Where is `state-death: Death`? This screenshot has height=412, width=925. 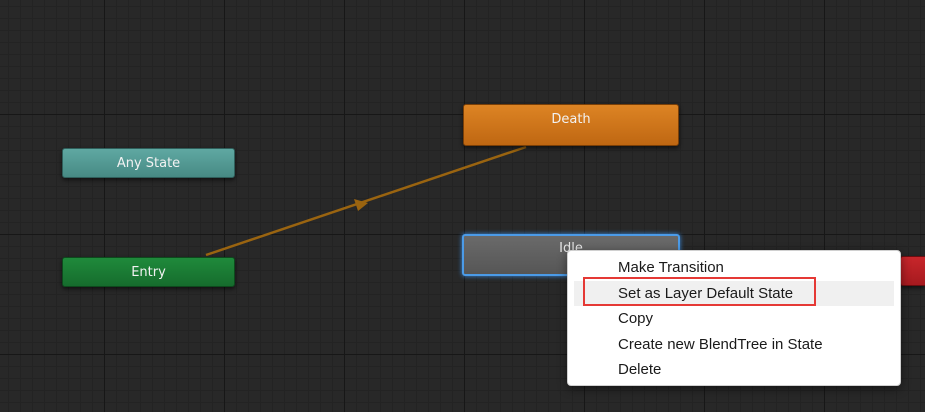
state-death: Death is located at coordinates (571, 125).